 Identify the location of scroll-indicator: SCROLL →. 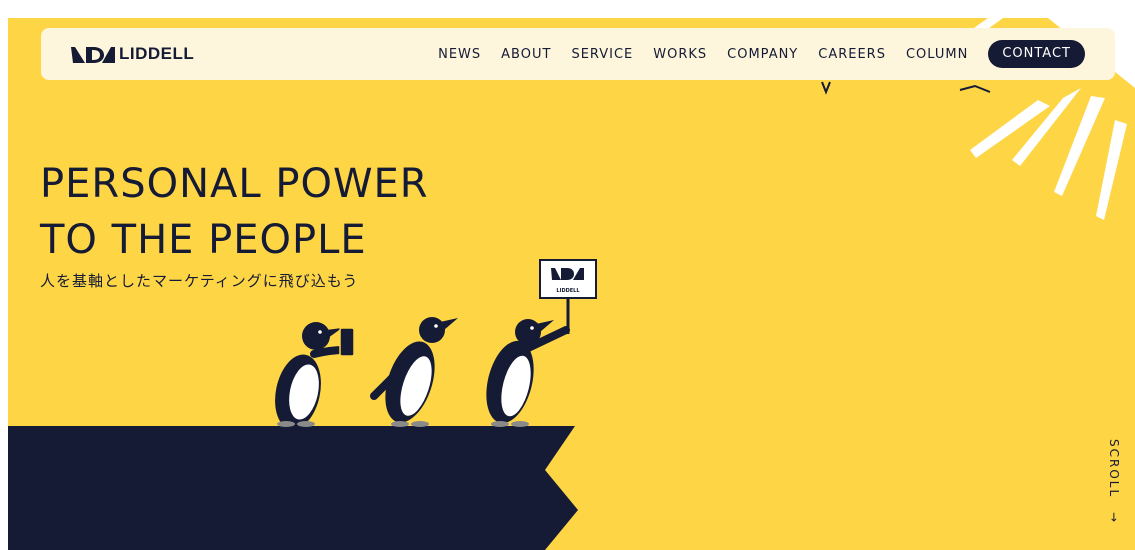
(1114, 481).